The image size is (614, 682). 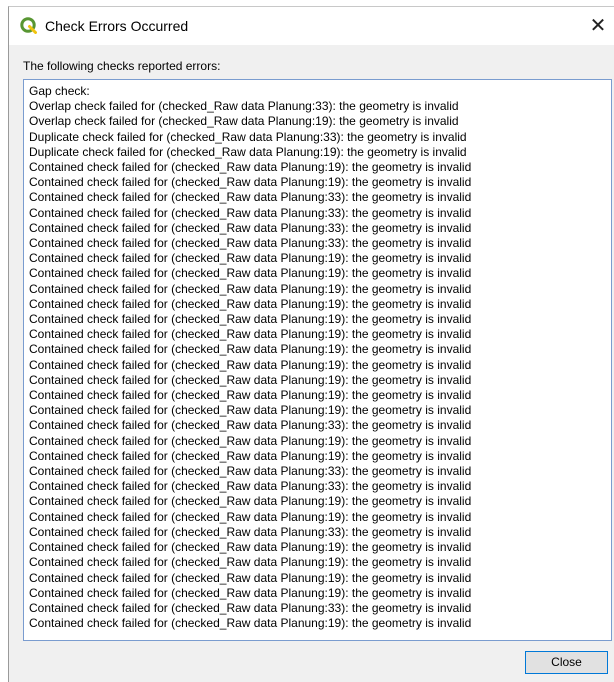 I want to click on error-line: Gap check:, so click(x=59, y=91).